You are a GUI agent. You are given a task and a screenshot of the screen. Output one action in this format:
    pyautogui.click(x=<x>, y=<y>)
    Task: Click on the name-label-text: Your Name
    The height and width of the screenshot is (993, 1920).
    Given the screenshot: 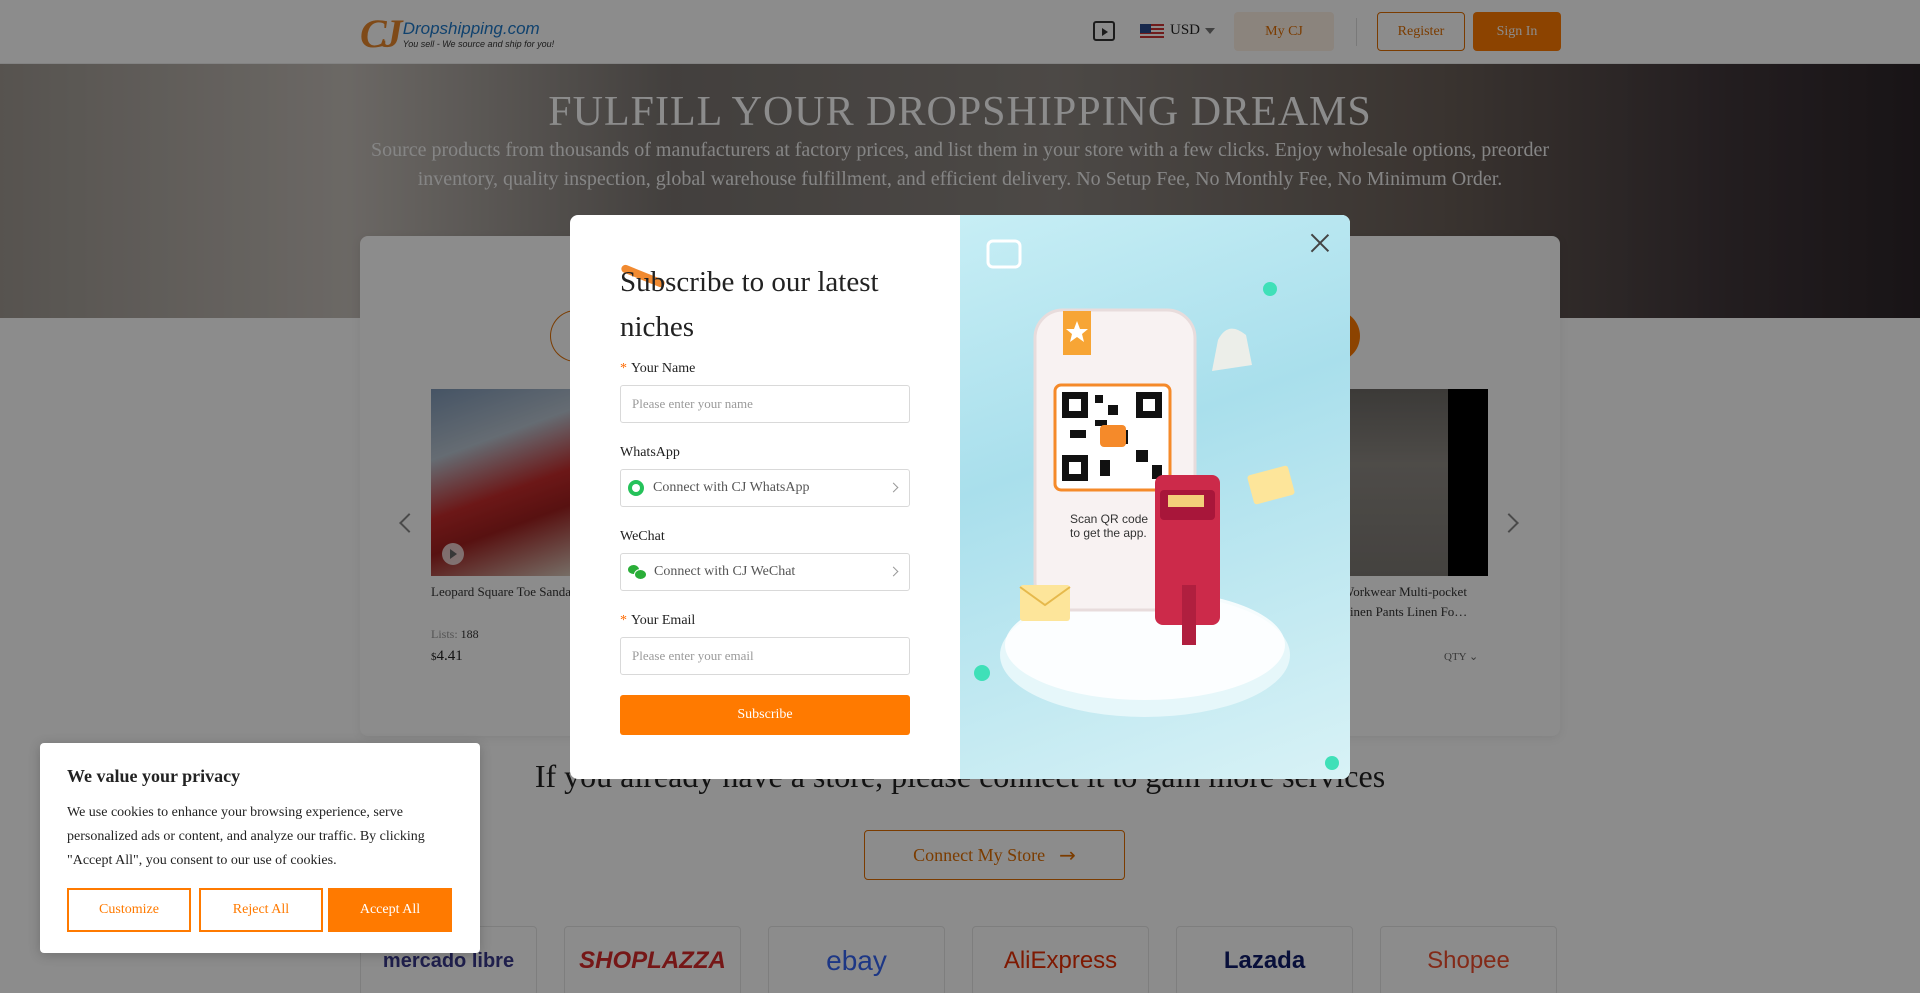 What is the action you would take?
    pyautogui.click(x=663, y=368)
    